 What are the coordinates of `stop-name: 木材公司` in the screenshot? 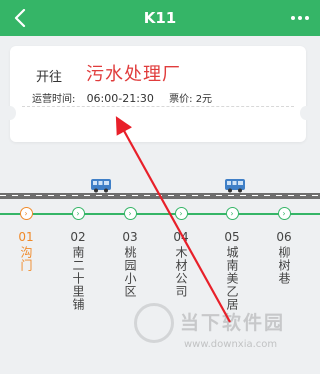 It's located at (181, 272).